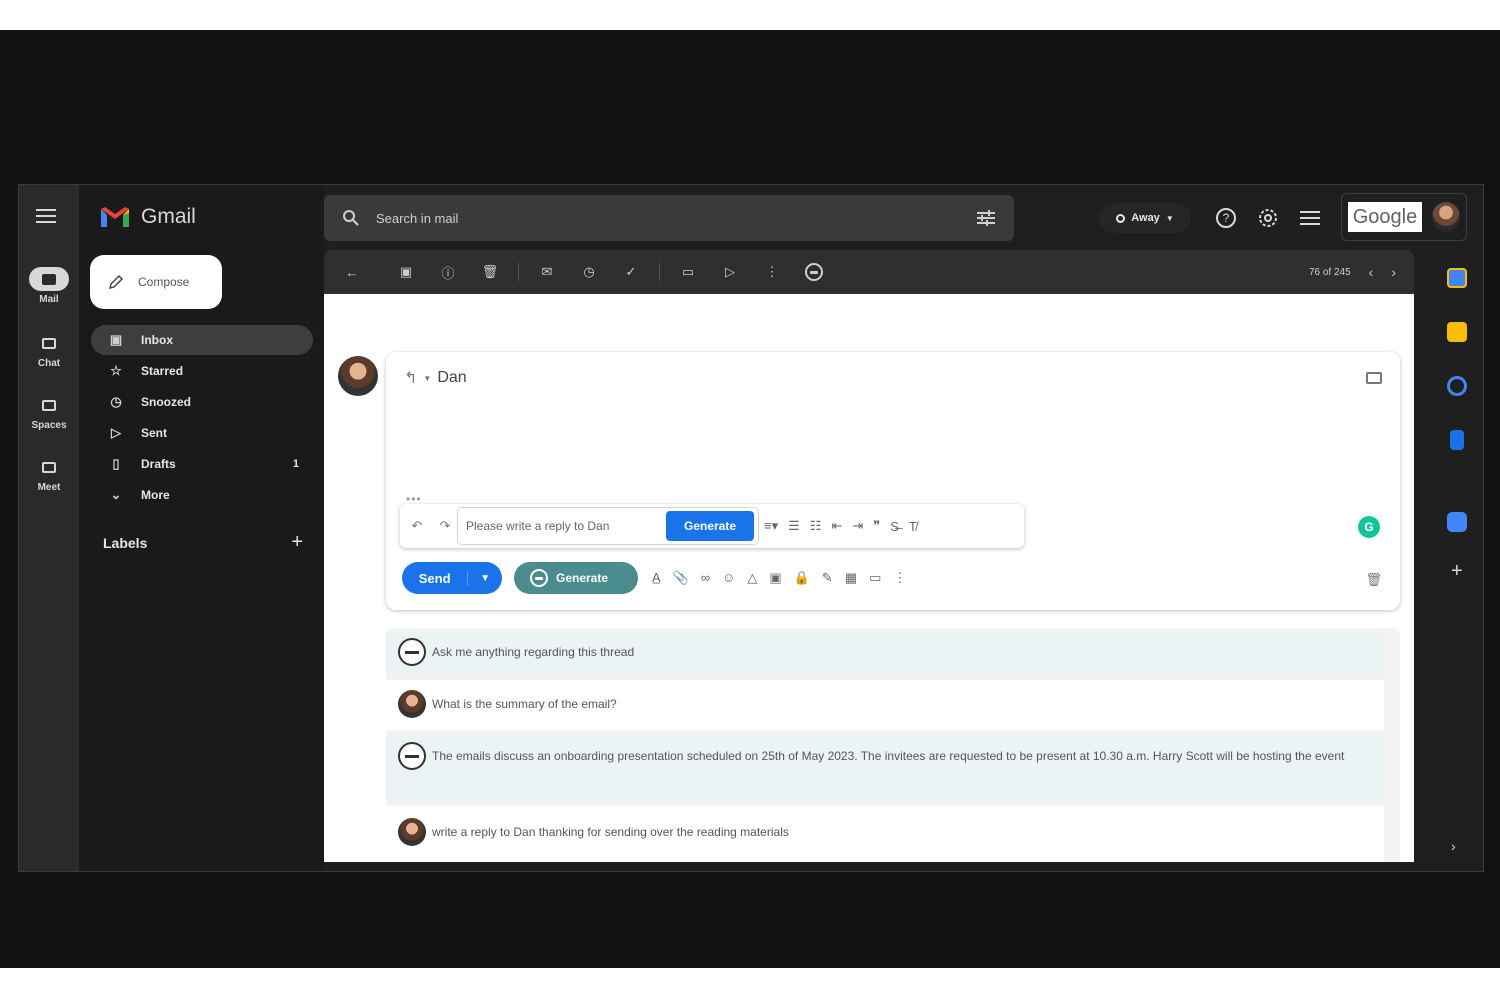 Image resolution: width=1500 pixels, height=1000 pixels. What do you see at coordinates (827, 578) in the screenshot?
I see `signature-pen-icon: ✎` at bounding box center [827, 578].